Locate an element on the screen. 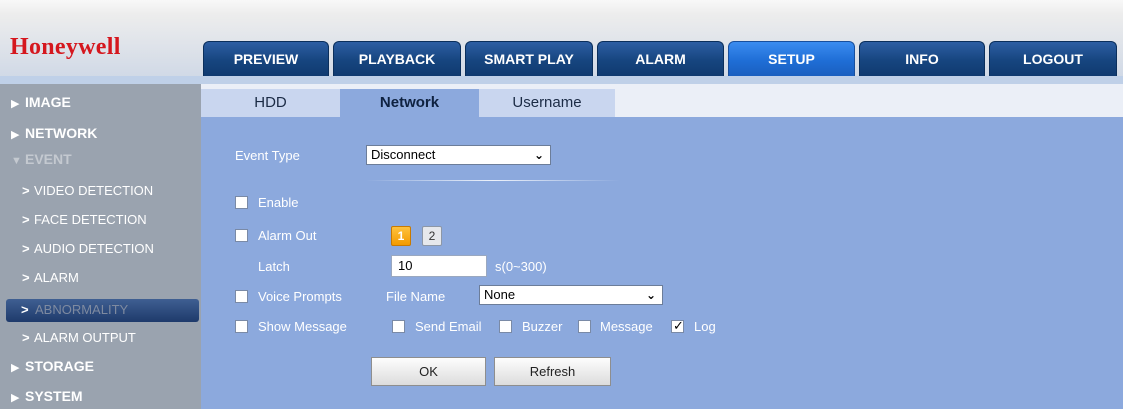  sidebar-item-image: ▶ IMAGE is located at coordinates (111, 102).